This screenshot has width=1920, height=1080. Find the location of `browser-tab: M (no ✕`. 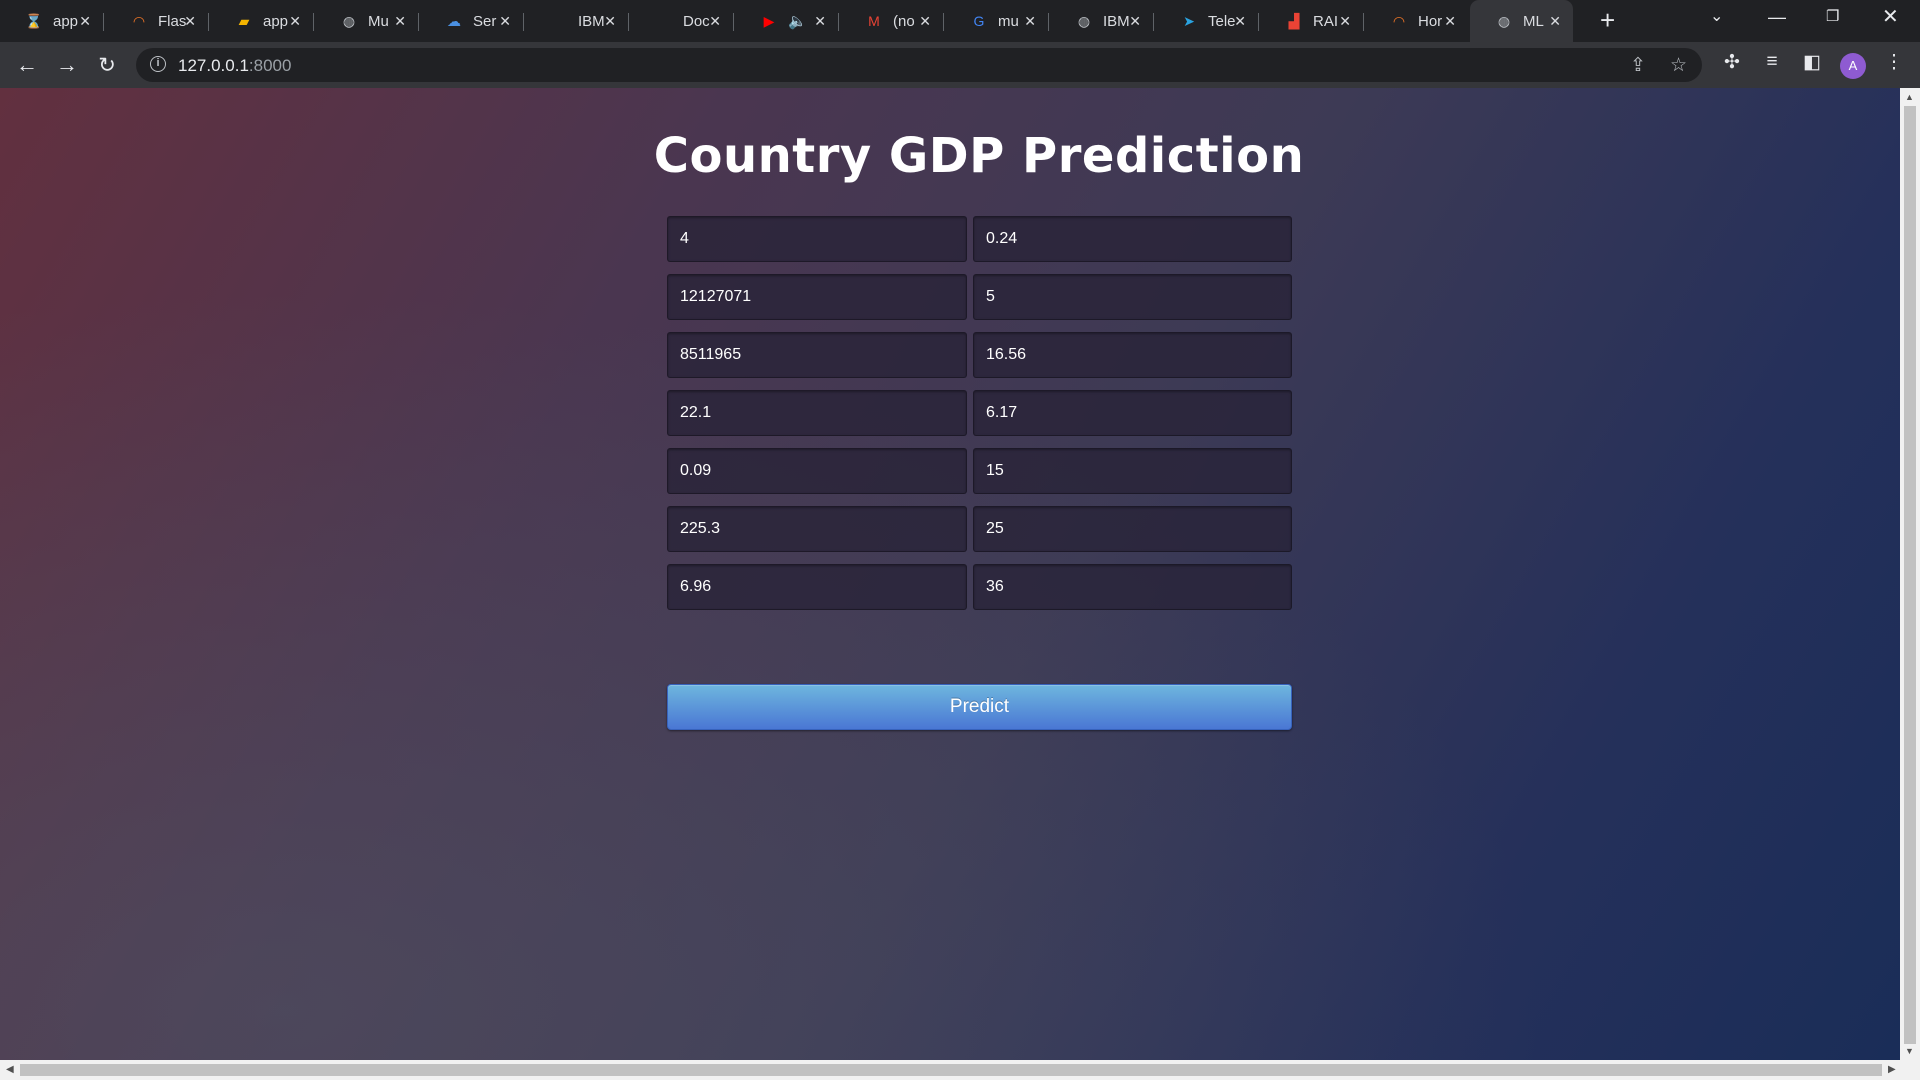

browser-tab: M (no ✕ is located at coordinates (892, 21).